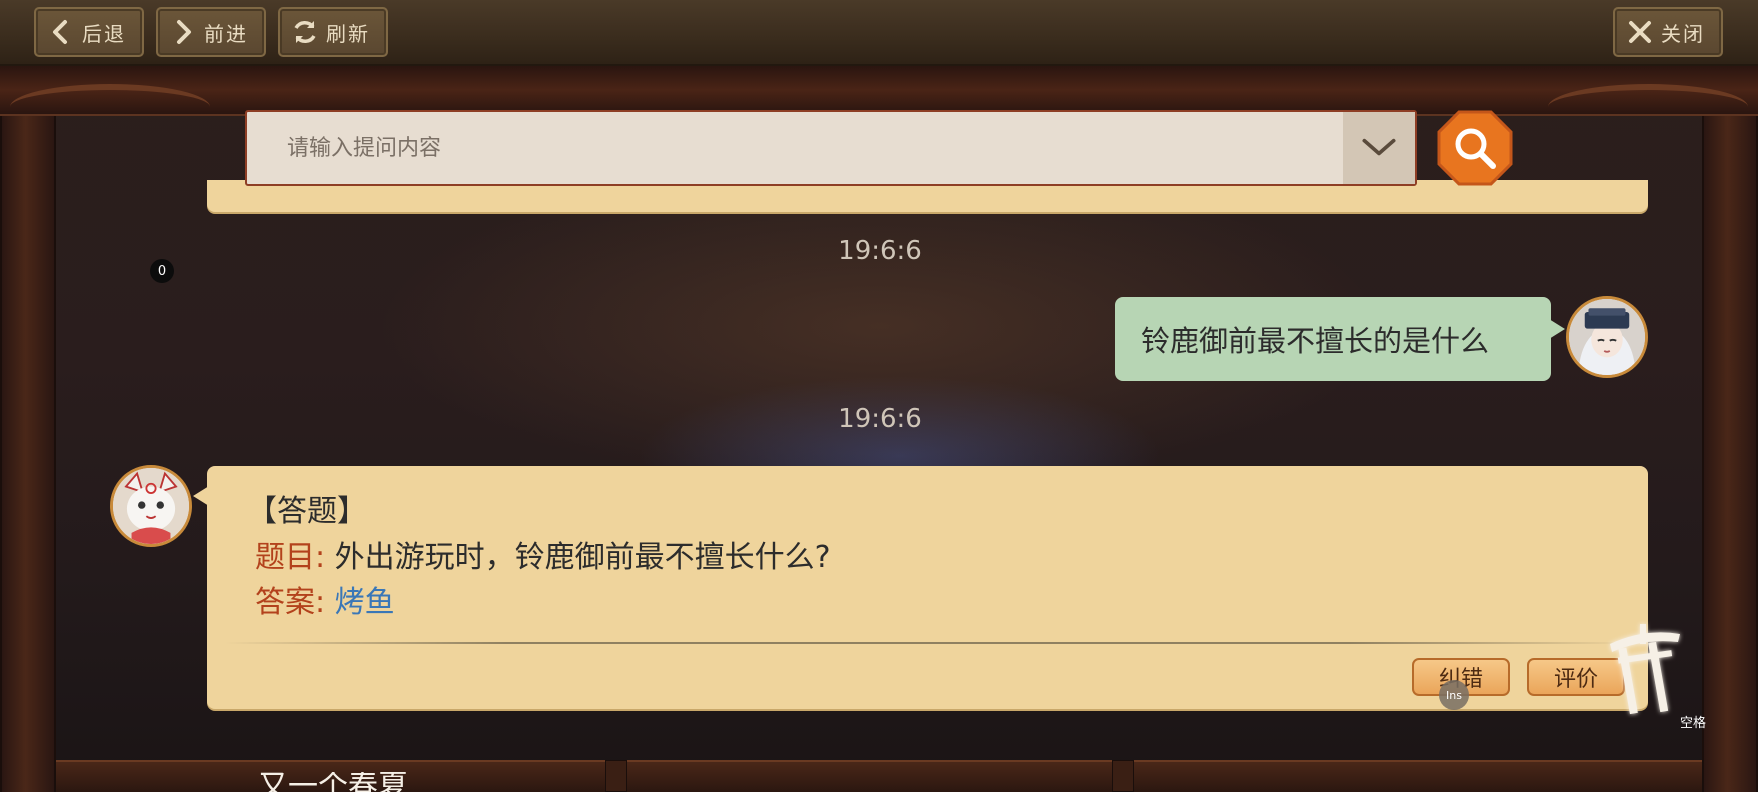  Describe the element at coordinates (104, 33) in the screenshot. I see `back-label: 后退` at that location.